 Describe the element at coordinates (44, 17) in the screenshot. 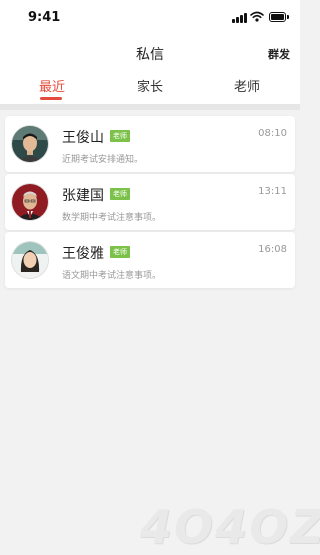

I see `status-time: 9:41` at that location.